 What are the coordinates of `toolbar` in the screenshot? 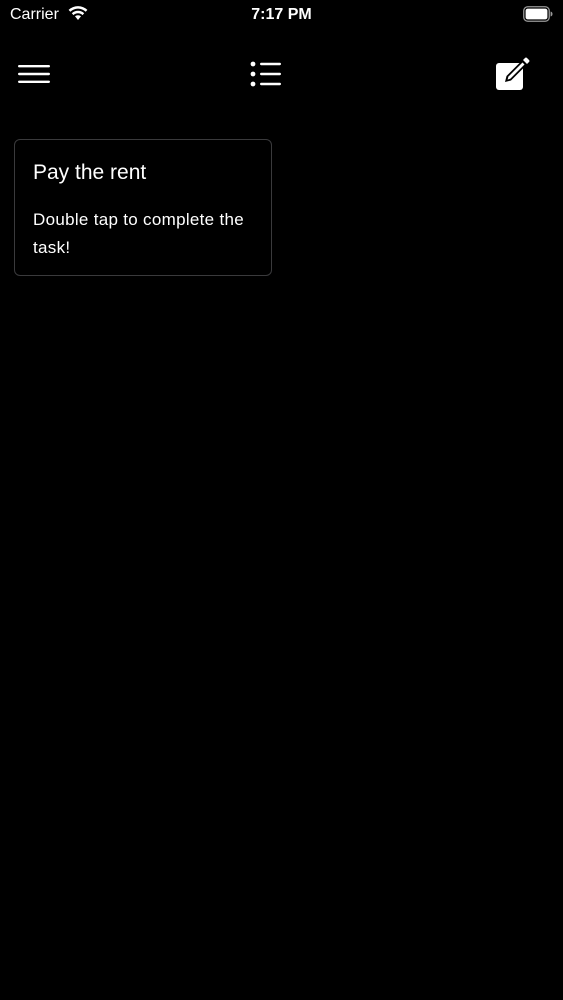 It's located at (281, 77).